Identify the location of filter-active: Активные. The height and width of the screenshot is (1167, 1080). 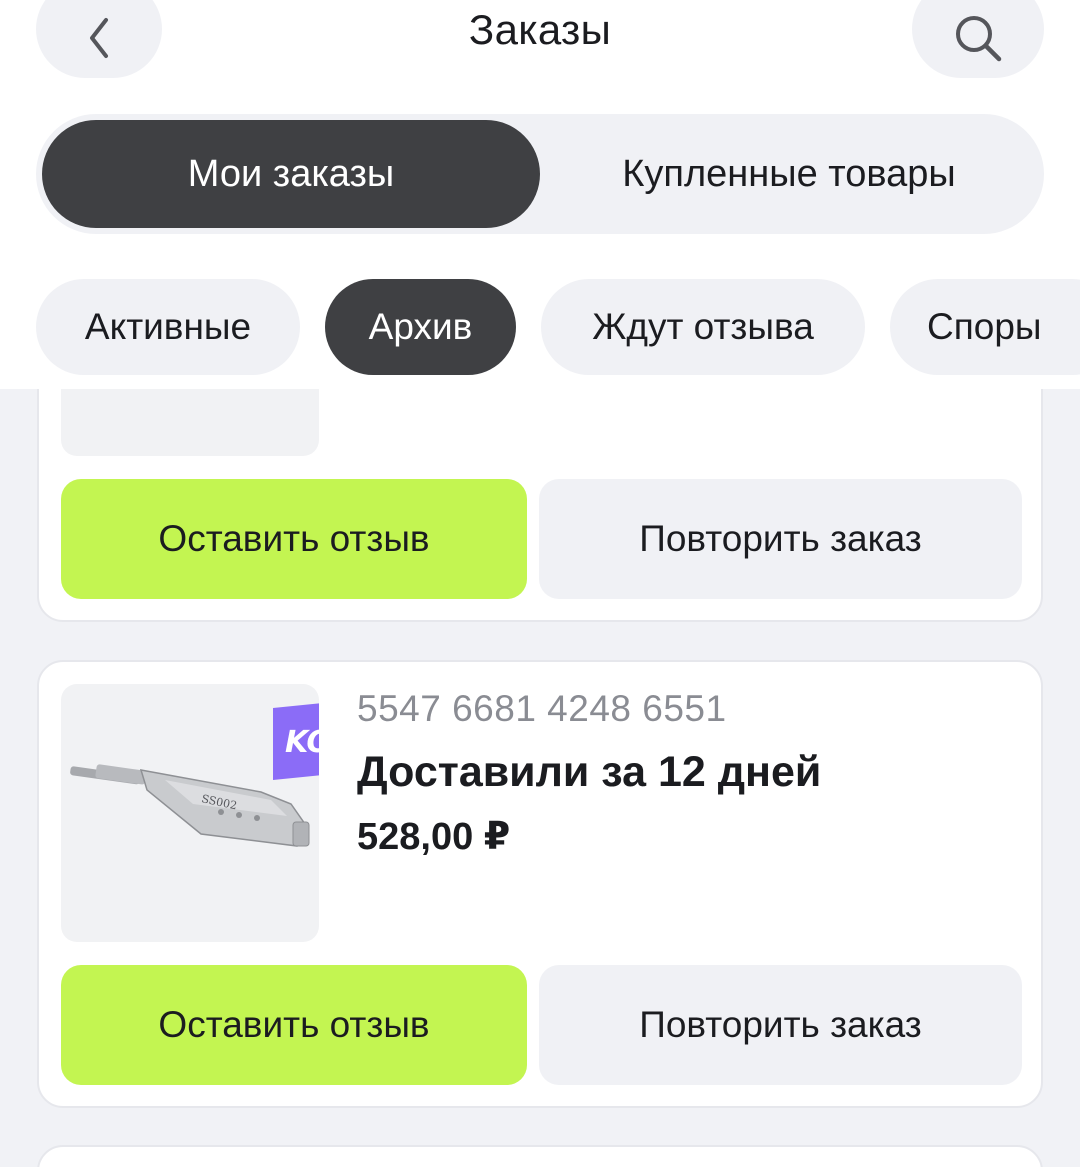
(168, 327).